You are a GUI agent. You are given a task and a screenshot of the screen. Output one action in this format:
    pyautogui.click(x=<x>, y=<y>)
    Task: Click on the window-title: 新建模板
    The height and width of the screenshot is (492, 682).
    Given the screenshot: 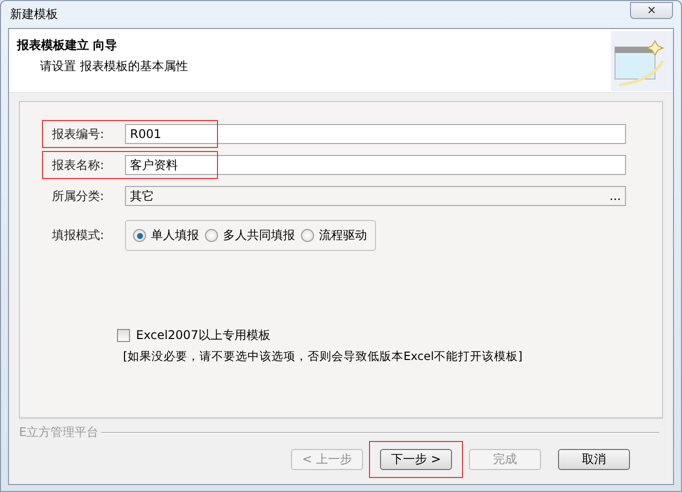 What is the action you would take?
    pyautogui.click(x=34, y=14)
    